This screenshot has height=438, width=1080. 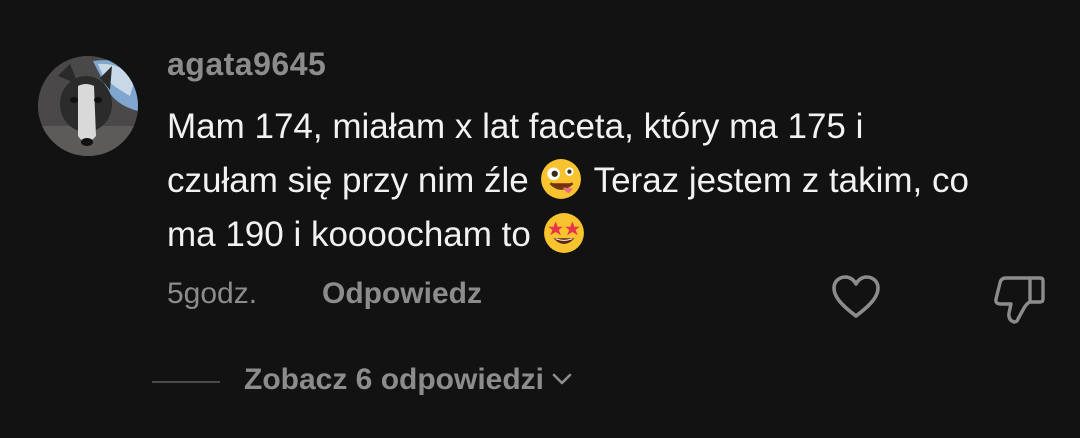 What do you see at coordinates (246, 64) in the screenshot?
I see `username: agata9645` at bounding box center [246, 64].